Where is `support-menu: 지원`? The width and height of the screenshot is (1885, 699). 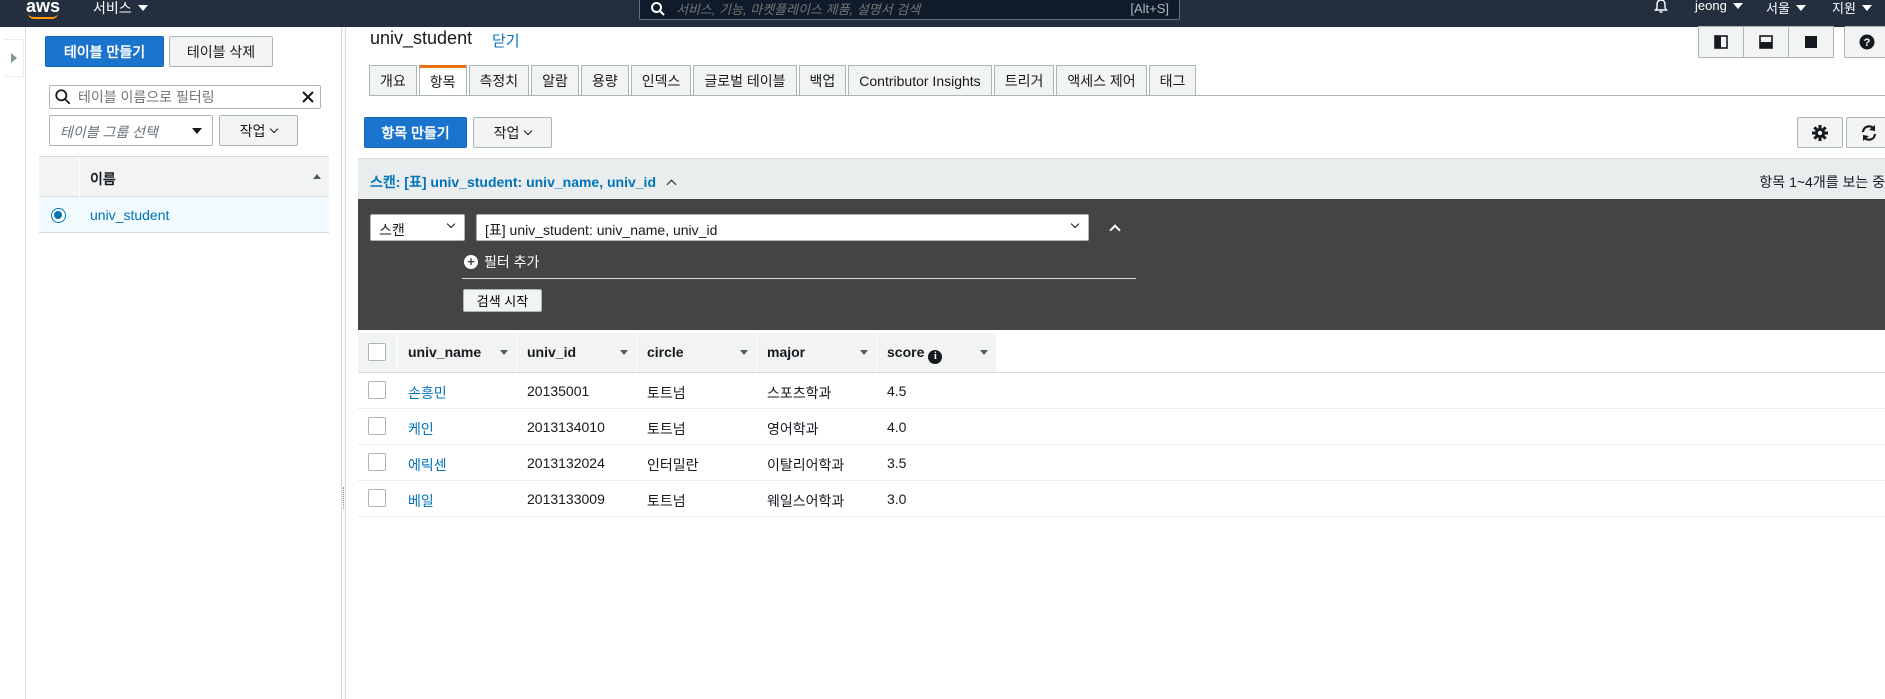
support-menu: 지원 is located at coordinates (1852, 8).